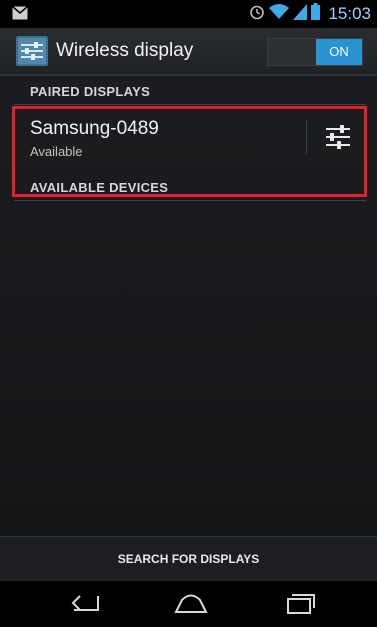 The height and width of the screenshot is (627, 377). What do you see at coordinates (56, 151) in the screenshot?
I see `device-status: Available` at bounding box center [56, 151].